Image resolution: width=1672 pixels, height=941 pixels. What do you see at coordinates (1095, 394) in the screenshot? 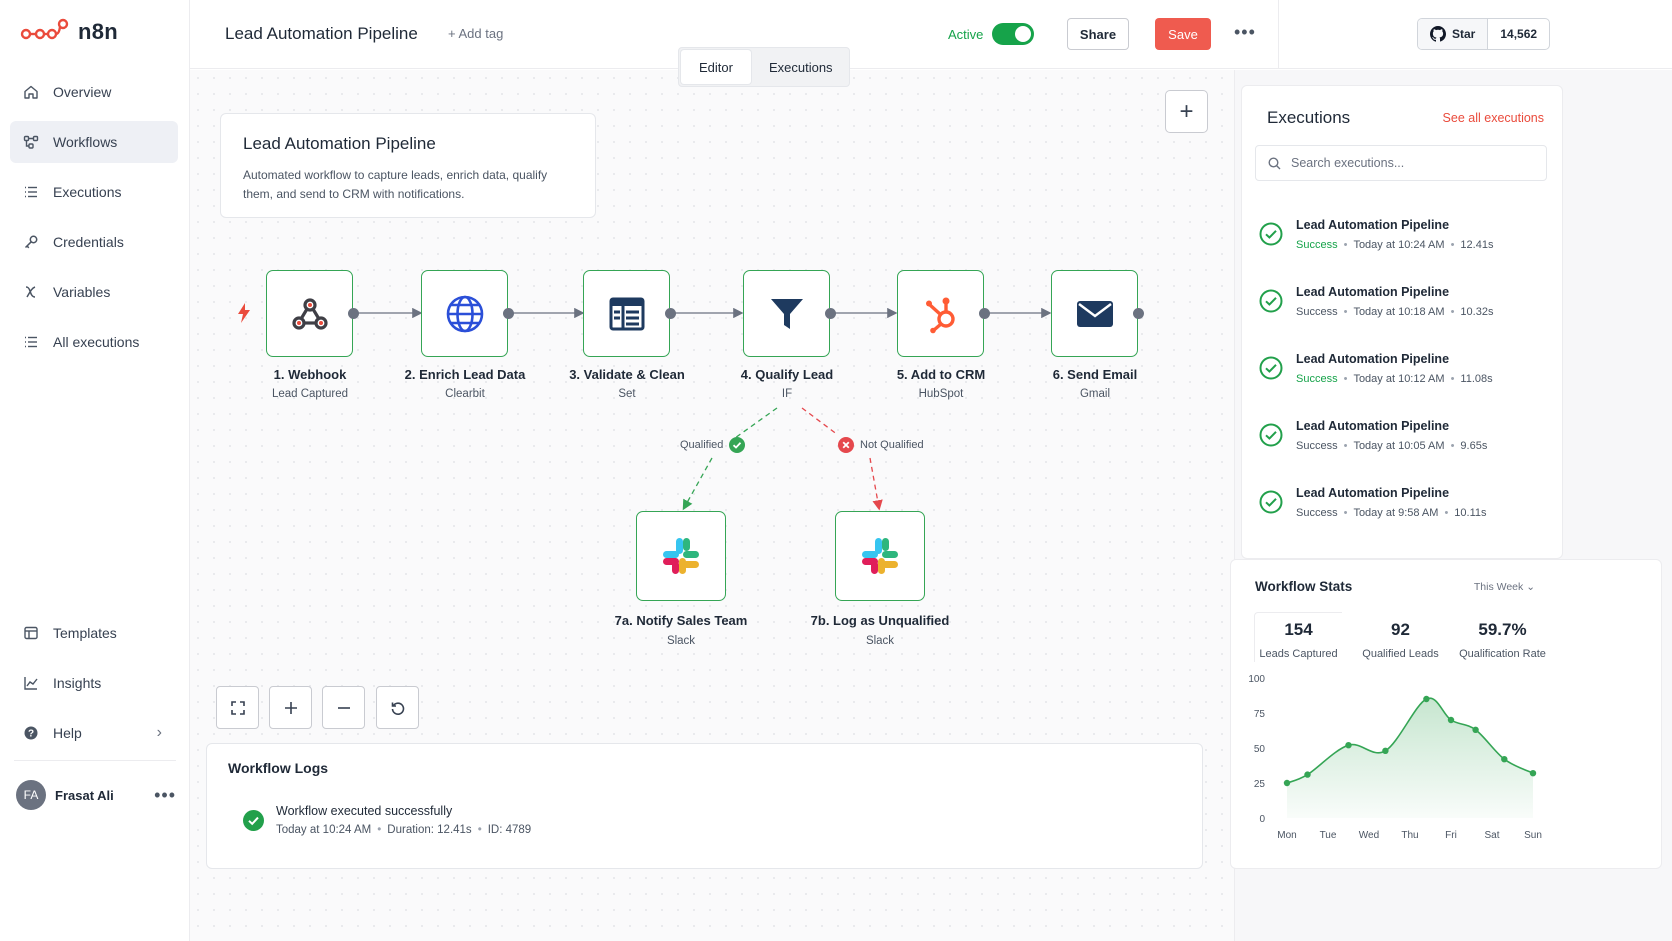
I see `node-subtitle: Gmail` at bounding box center [1095, 394].